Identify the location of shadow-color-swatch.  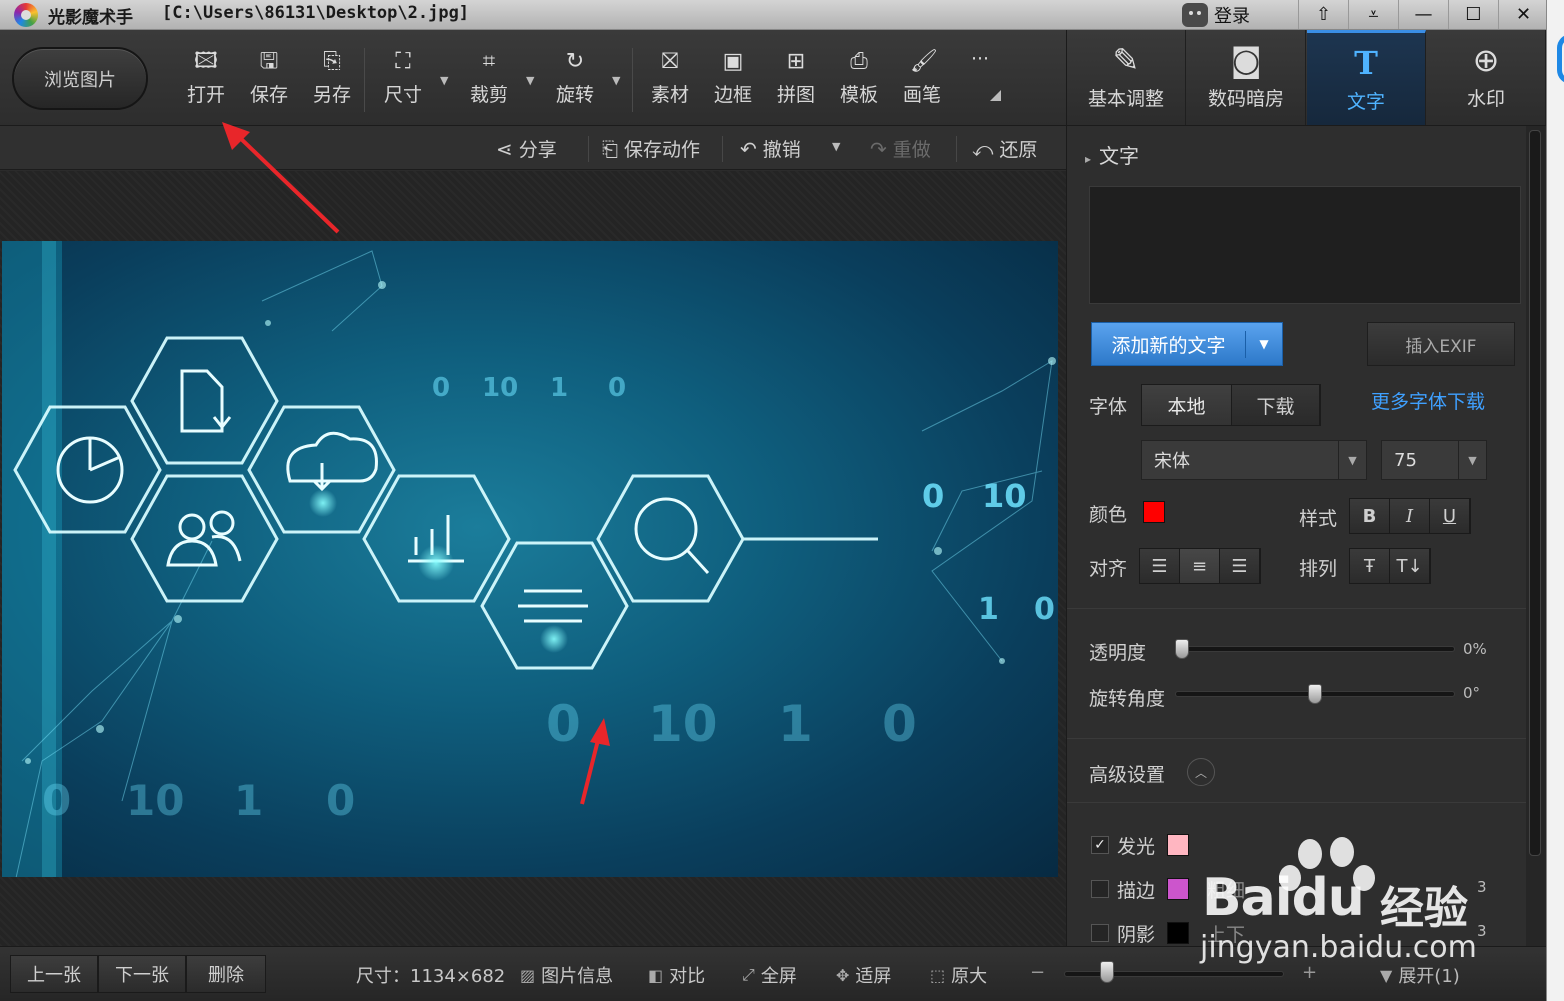
(1178, 933).